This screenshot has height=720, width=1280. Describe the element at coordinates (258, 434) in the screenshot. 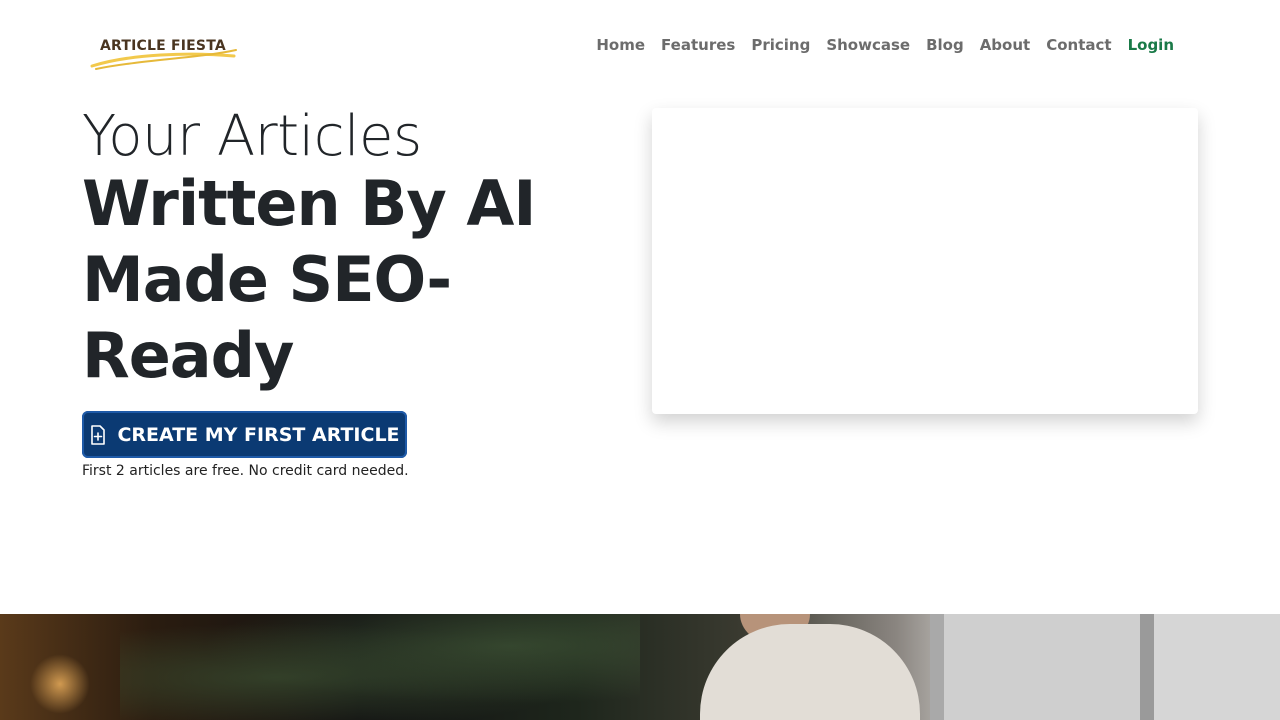

I see `cta-label: CREATE MY FIRST ARTICLE` at that location.